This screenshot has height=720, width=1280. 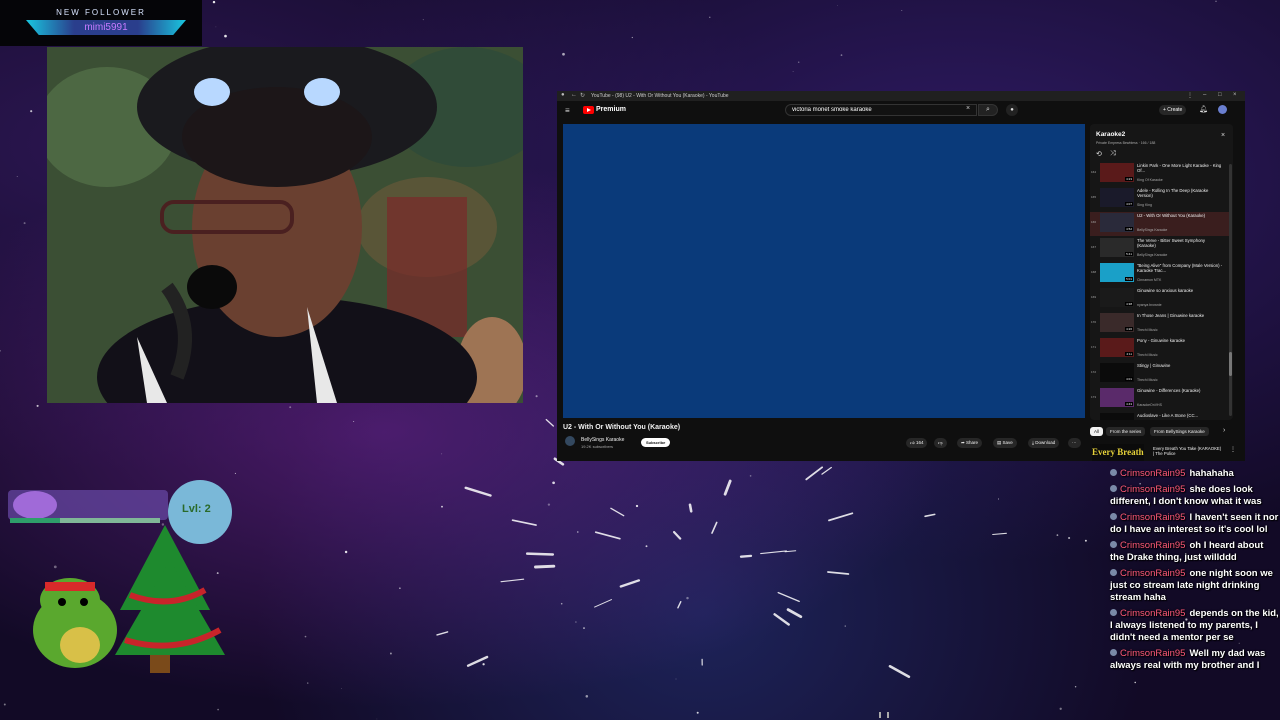 I want to click on save-button: ▤ Save, so click(x=1005, y=443).